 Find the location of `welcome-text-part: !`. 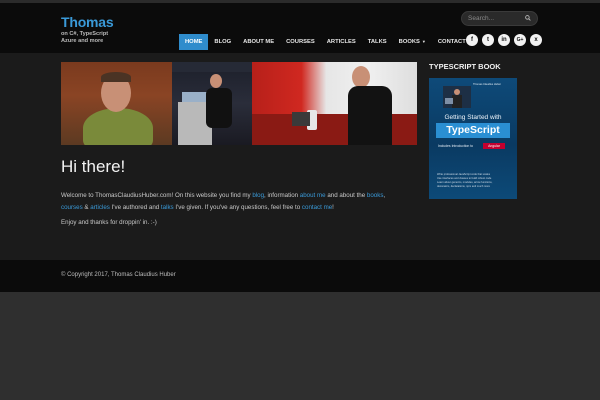

welcome-text-part: ! is located at coordinates (333, 207).